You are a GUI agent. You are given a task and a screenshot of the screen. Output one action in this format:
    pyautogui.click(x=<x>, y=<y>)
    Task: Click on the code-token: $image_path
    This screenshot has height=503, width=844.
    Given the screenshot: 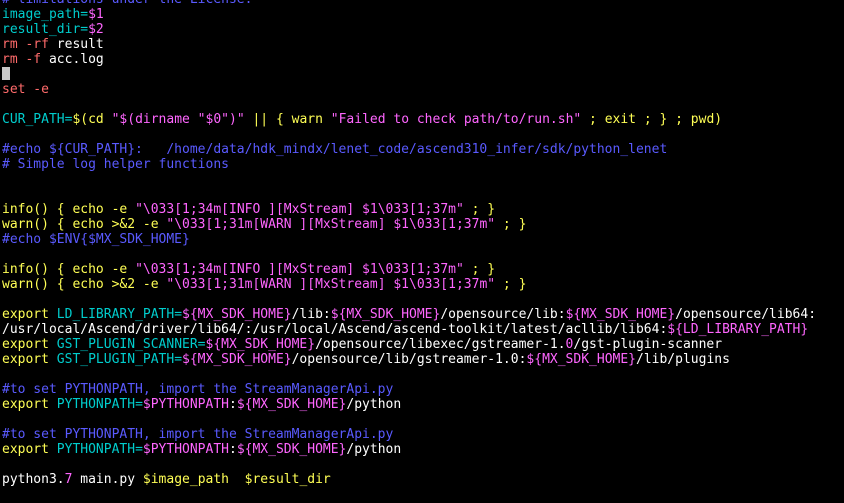 What is the action you would take?
    pyautogui.click(x=185, y=479)
    